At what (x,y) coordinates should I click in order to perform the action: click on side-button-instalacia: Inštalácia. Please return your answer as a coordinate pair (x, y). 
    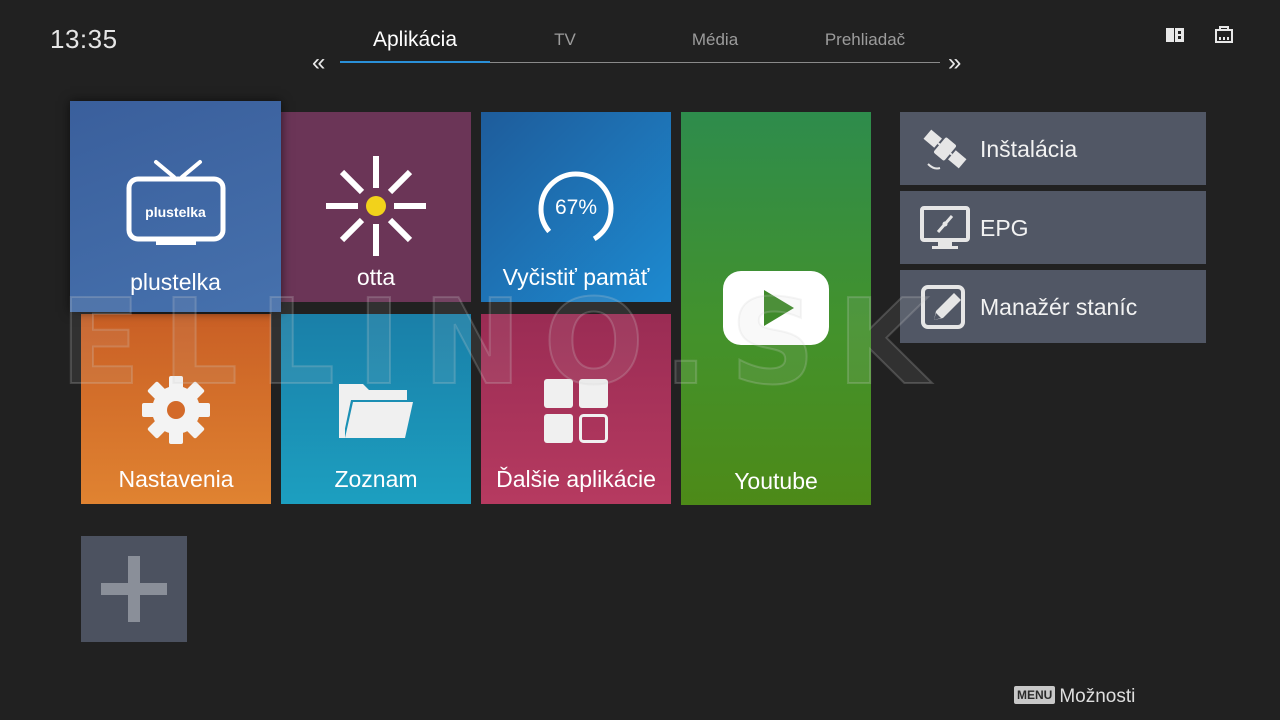
    Looking at the image, I should click on (1053, 148).